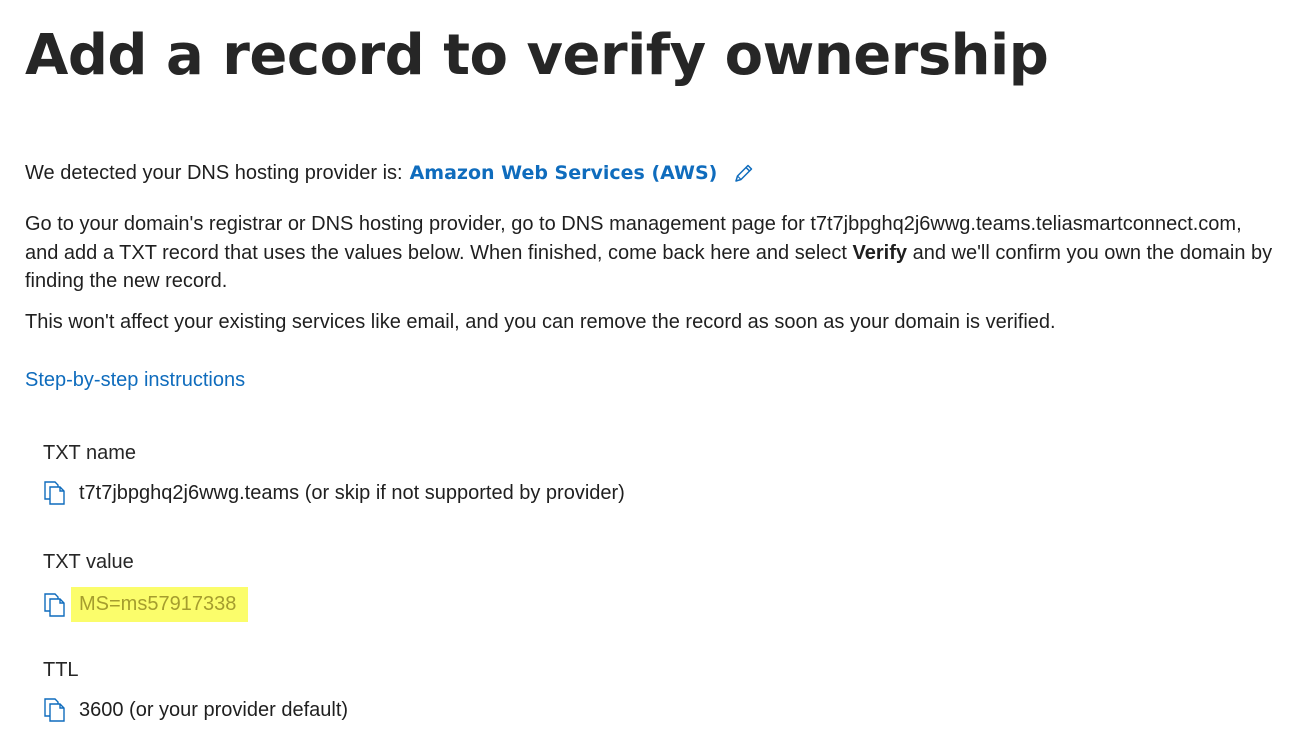 The image size is (1301, 753). What do you see at coordinates (880, 252) in the screenshot?
I see `verify-keyword: Verify` at bounding box center [880, 252].